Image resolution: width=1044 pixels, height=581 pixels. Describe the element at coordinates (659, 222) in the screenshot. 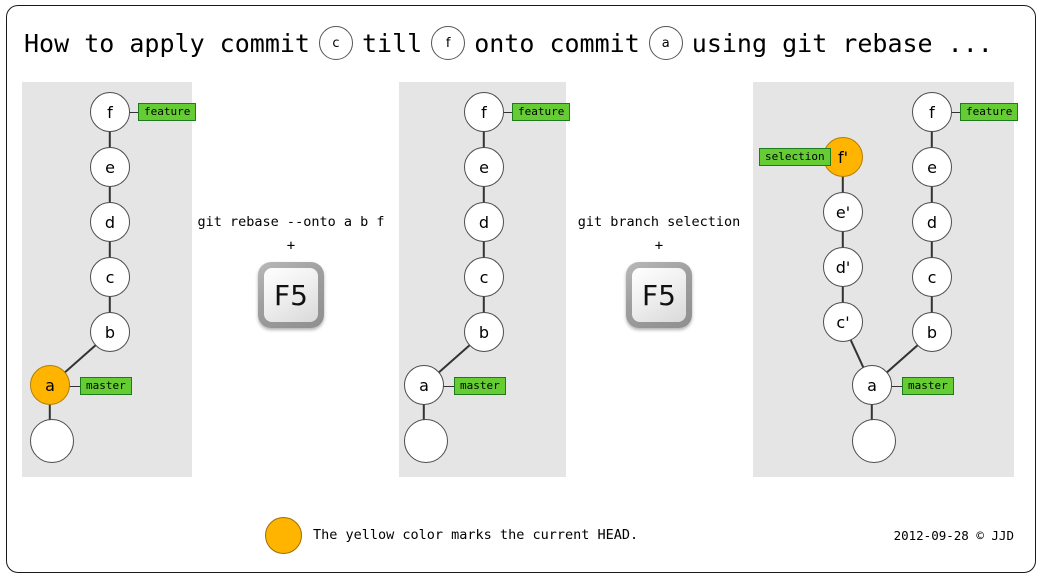

I see `command-text: git branch selection` at that location.